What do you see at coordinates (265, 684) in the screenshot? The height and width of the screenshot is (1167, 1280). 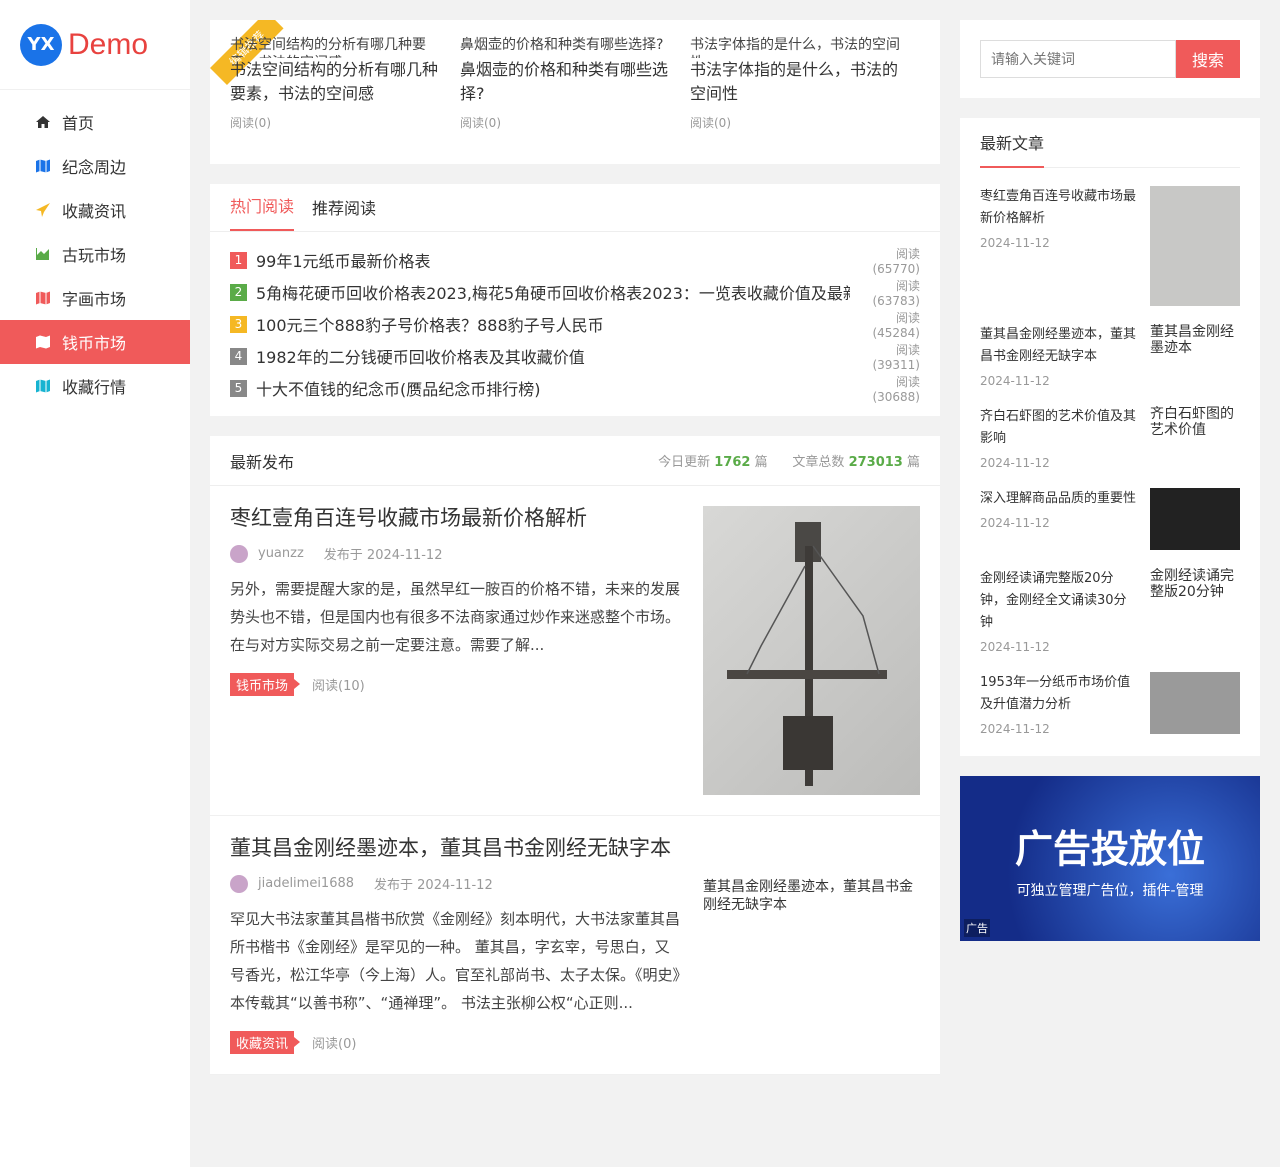 I see `article-tag: 钱币市场` at bounding box center [265, 684].